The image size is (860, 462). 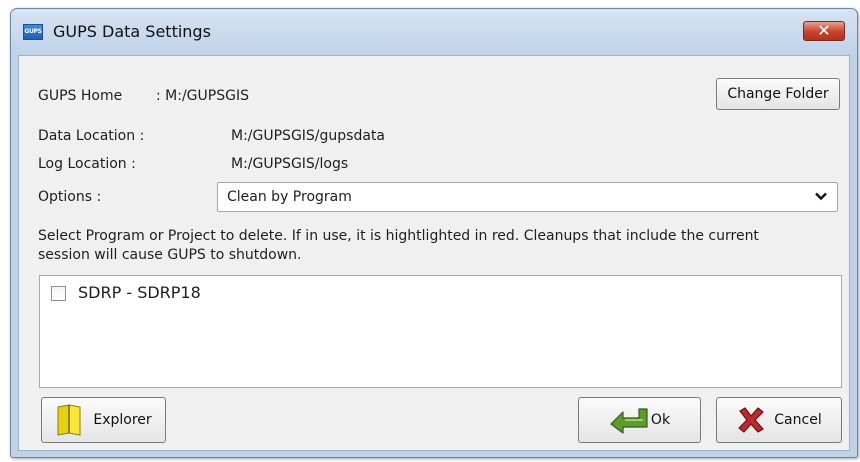 I want to click on close-icon: ✕, so click(x=824, y=30).